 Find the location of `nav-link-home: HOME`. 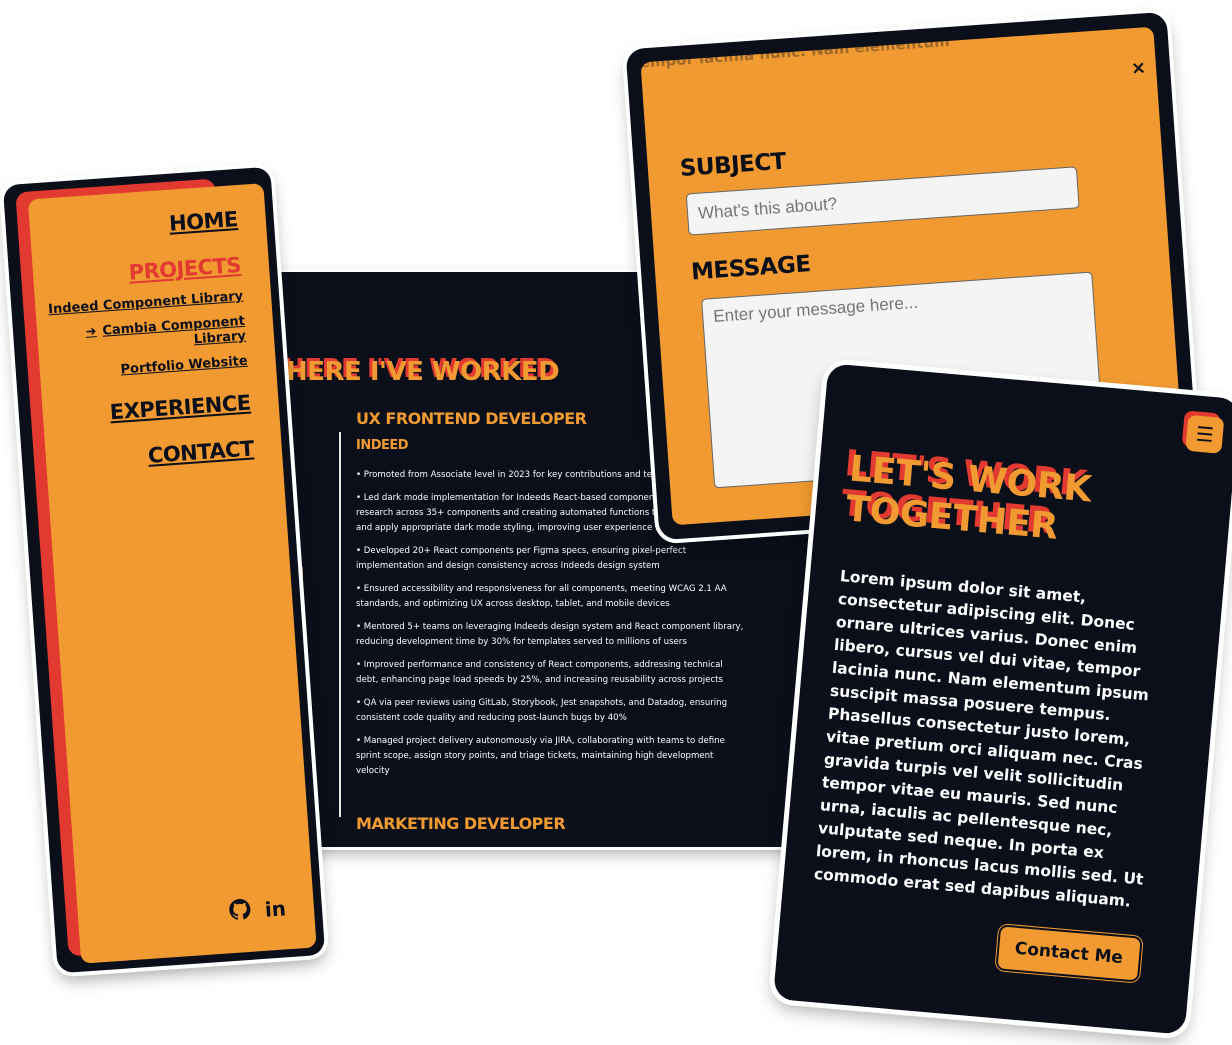

nav-link-home: HOME is located at coordinates (133, 226).